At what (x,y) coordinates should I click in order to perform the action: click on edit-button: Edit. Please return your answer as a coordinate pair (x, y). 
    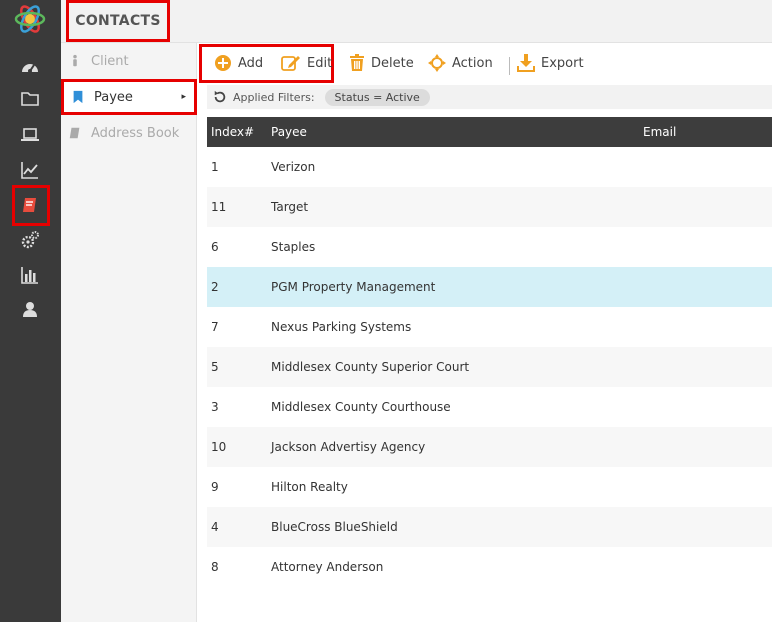
    Looking at the image, I should click on (306, 63).